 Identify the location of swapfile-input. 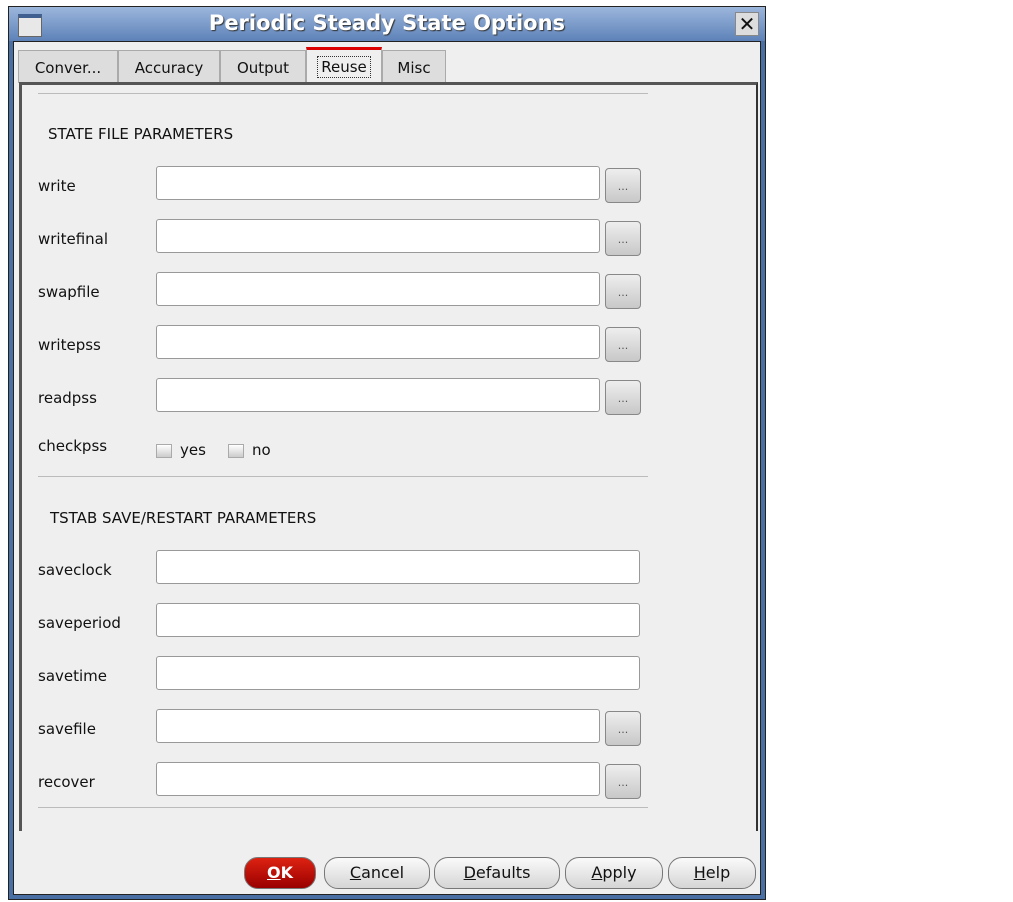
(378, 289).